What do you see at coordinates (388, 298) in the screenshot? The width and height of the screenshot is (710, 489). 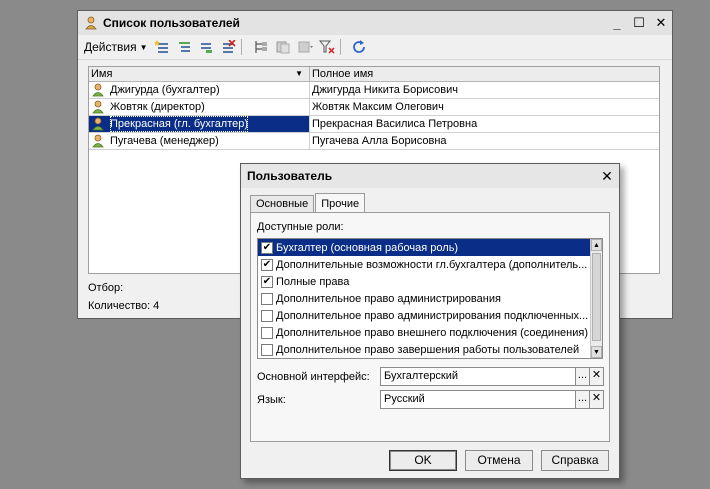 I see `role-label: Дополнительное право администрирования` at bounding box center [388, 298].